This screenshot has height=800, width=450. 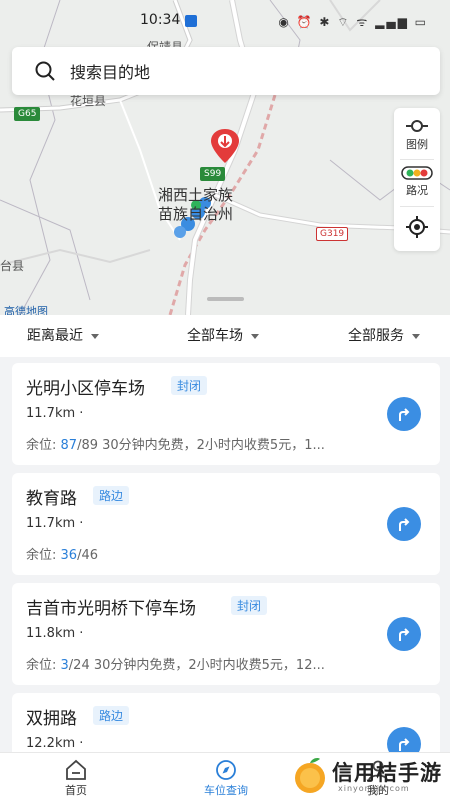 What do you see at coordinates (111, 609) in the screenshot?
I see `parking-name: 吉首市光明桥下停车场` at bounding box center [111, 609].